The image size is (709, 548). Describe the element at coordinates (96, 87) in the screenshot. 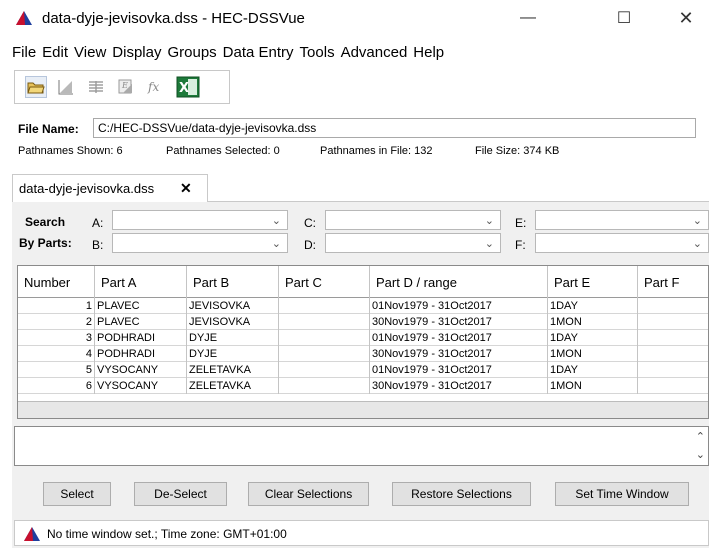

I see `tabulate-icon` at that location.